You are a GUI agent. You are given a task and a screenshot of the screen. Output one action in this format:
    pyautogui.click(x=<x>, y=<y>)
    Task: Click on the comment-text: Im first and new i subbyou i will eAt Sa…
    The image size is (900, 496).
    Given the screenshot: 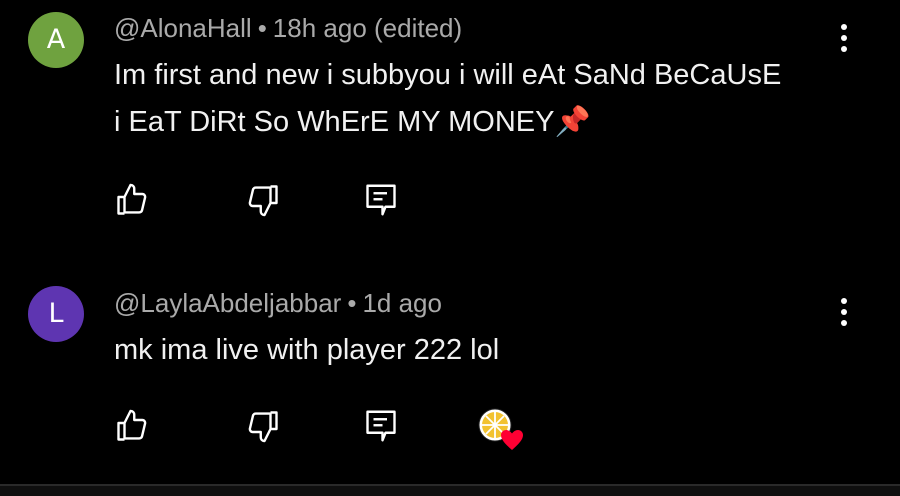 What is the action you would take?
    pyautogui.click(x=448, y=98)
    